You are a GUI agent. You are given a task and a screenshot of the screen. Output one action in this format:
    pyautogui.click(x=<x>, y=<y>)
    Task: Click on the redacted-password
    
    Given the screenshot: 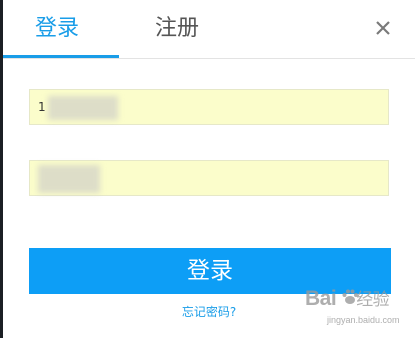 What is the action you would take?
    pyautogui.click(x=69, y=179)
    